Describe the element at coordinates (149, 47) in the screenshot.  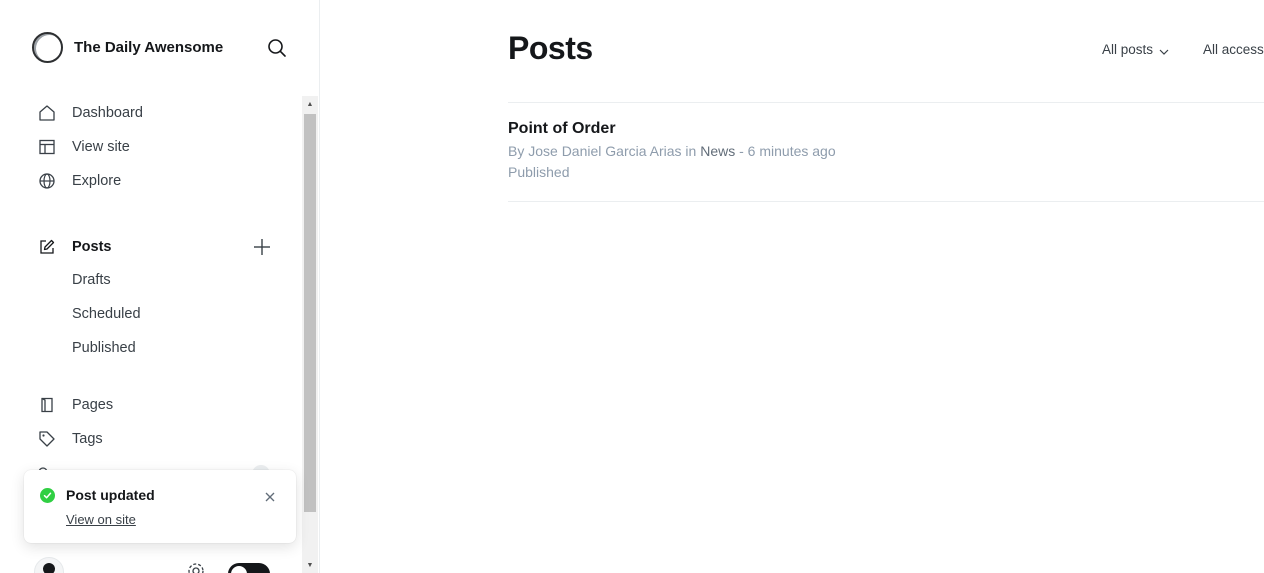
I see `site-name: The Daily Awensome` at that location.